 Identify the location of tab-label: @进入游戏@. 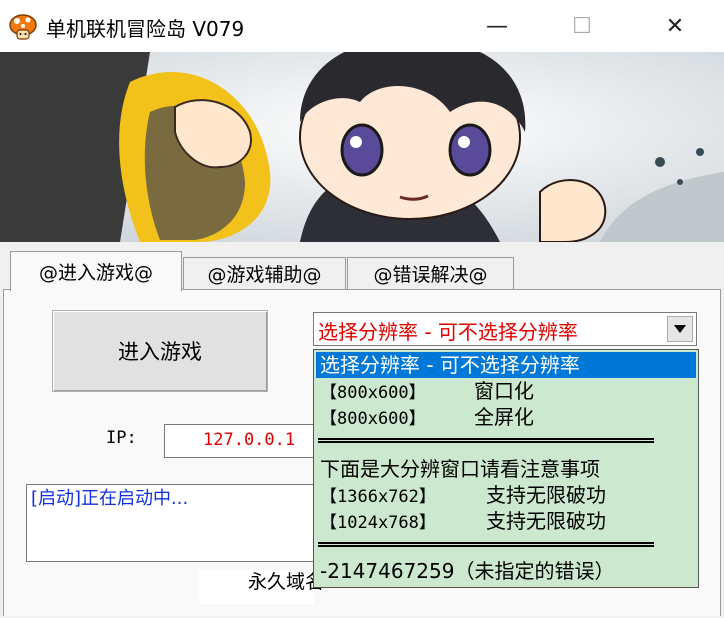
(95, 273).